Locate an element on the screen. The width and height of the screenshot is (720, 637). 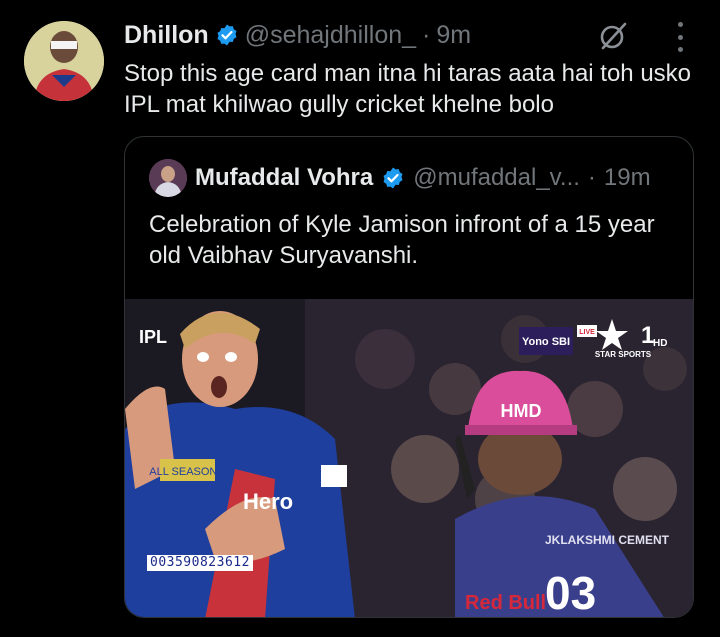
channel-hd: HD is located at coordinates (660, 343).